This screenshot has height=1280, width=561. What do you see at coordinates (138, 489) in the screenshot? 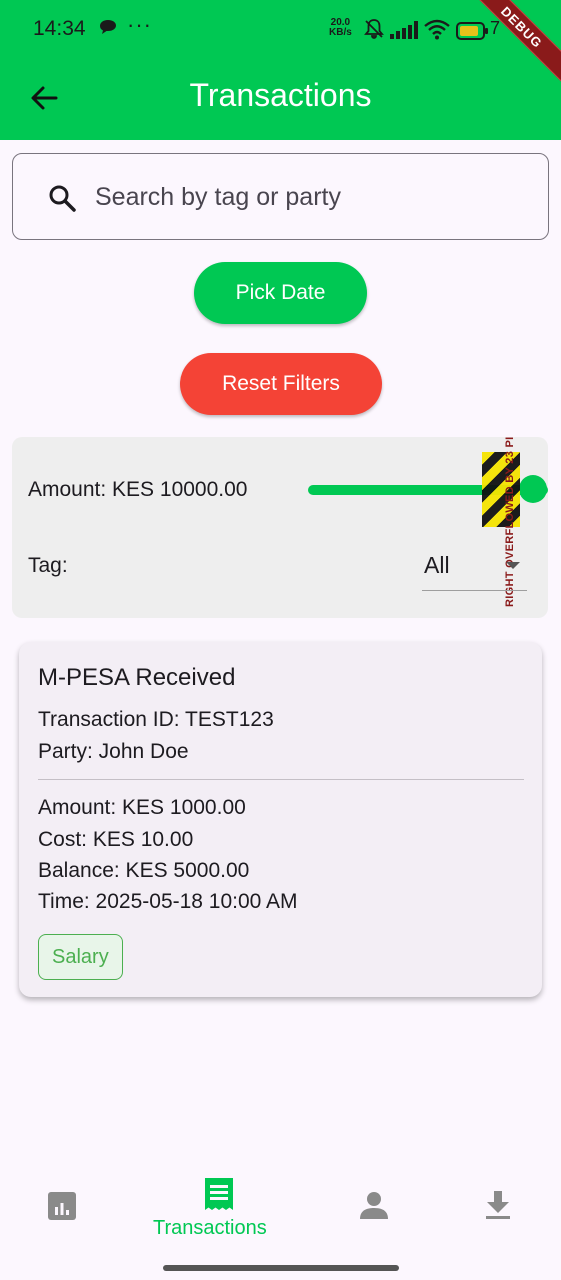
I see `amount-filter-label: Amount: KES 10000.00` at bounding box center [138, 489].